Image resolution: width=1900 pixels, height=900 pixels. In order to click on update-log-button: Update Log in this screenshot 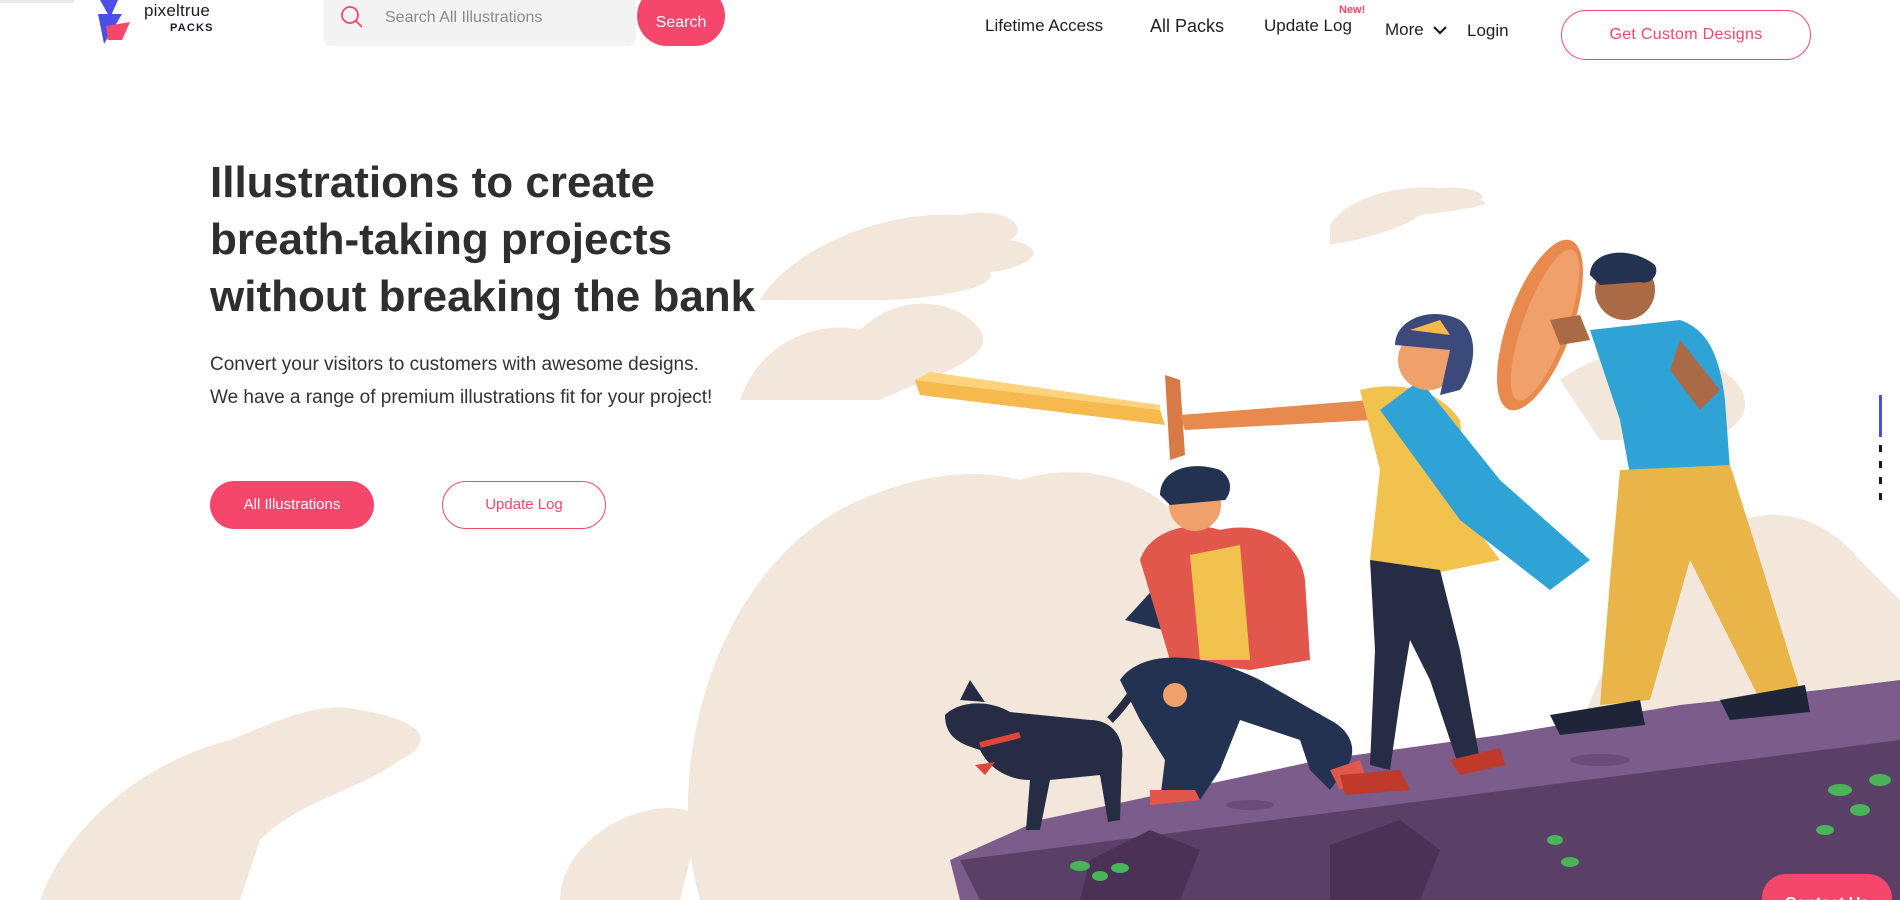, I will do `click(524, 505)`.